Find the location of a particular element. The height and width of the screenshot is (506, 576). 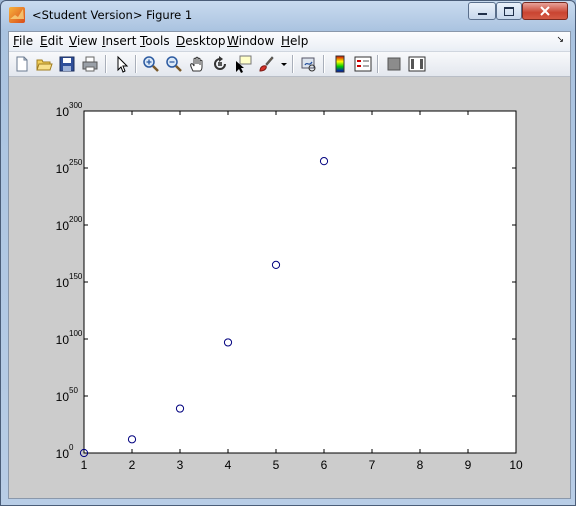

x-tick-label: 1 is located at coordinates (84, 465).